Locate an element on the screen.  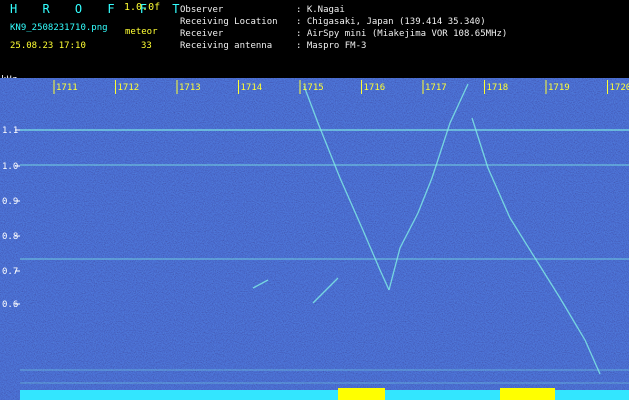
y-tick-label: 0.9 is located at coordinates (10, 202).